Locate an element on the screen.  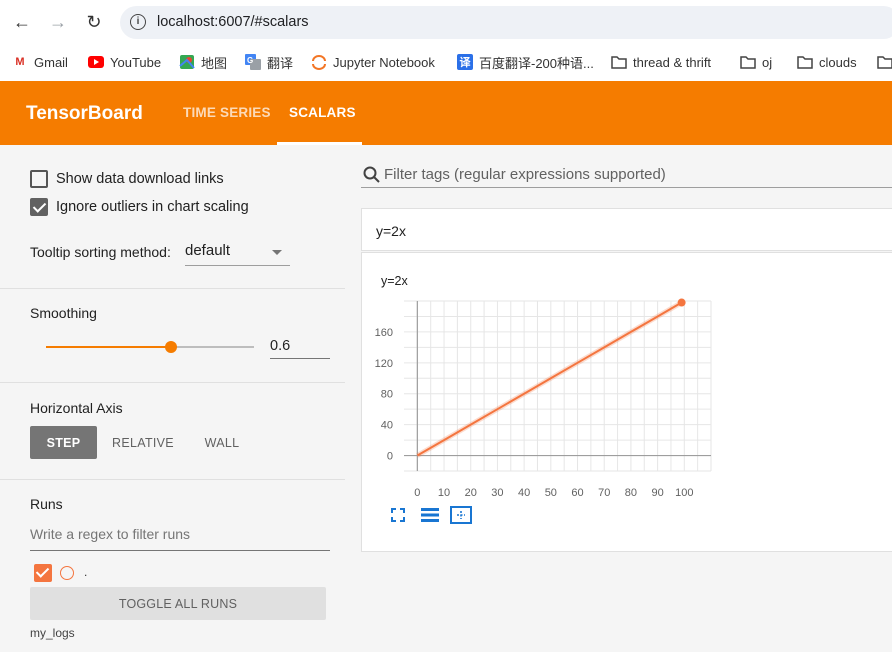
smoothing-input: 0.6 is located at coordinates (300, 347).